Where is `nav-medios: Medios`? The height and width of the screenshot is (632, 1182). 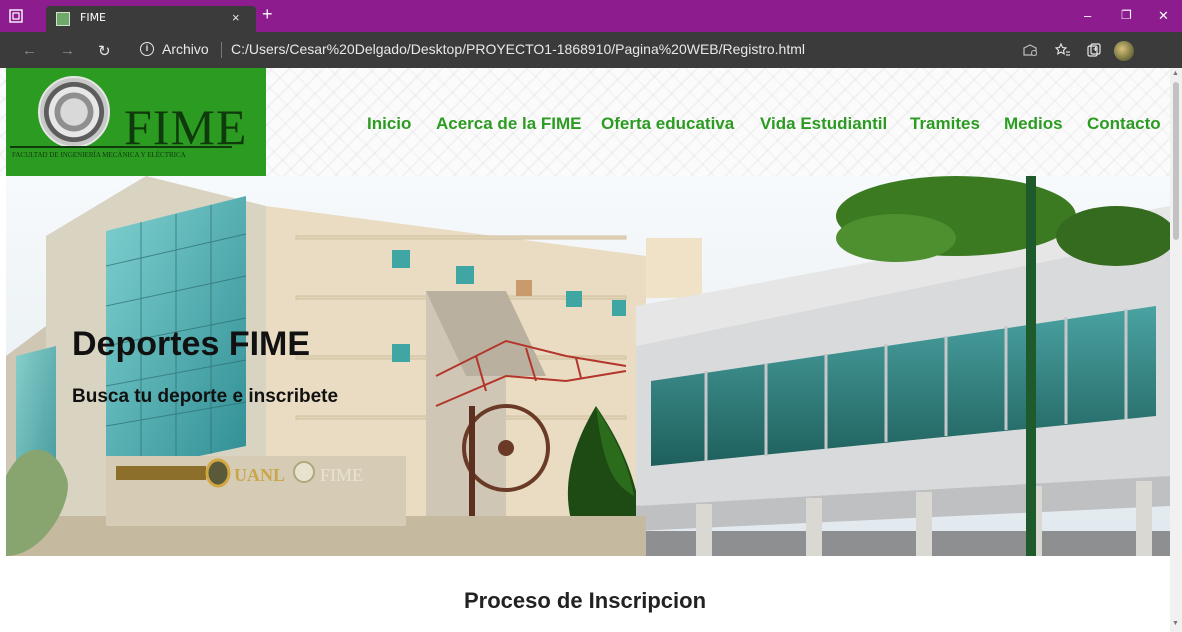 nav-medios: Medios is located at coordinates (1033, 124).